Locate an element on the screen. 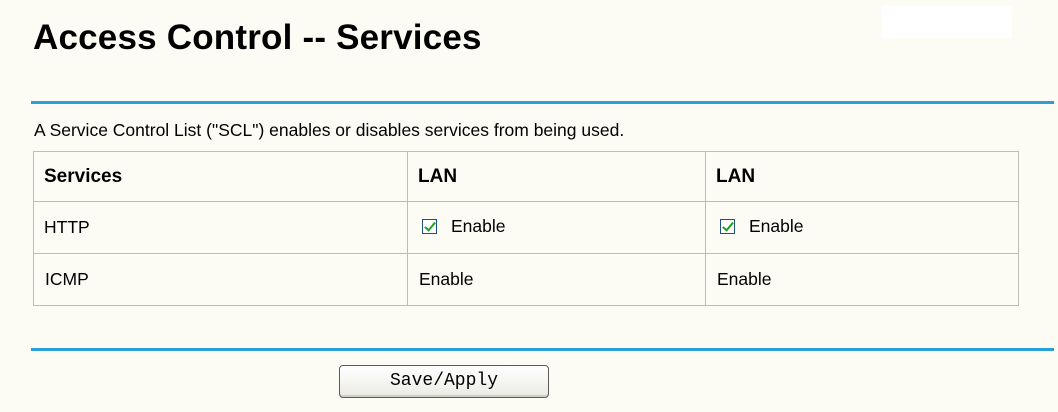 This screenshot has width=1058, height=412. icmp-lan-1-status: Enable is located at coordinates (556, 279).